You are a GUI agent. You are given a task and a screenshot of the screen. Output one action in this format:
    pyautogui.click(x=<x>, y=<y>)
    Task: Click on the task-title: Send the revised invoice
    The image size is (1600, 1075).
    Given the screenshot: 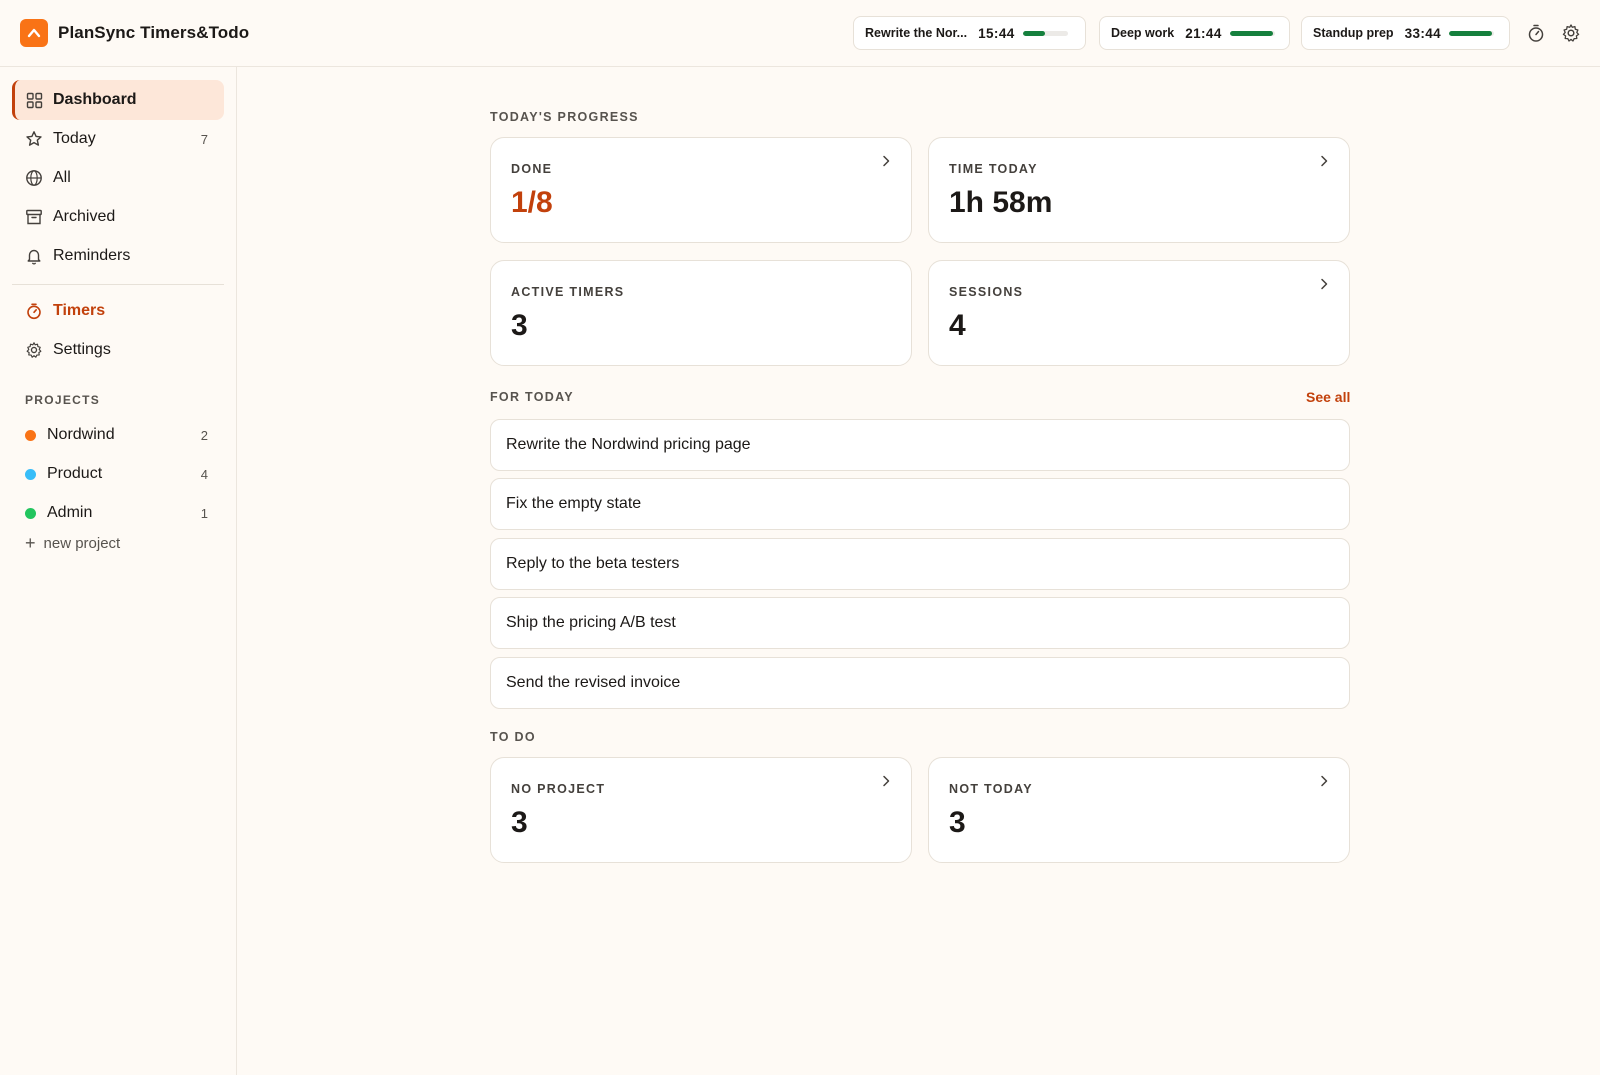 What is the action you would take?
    pyautogui.click(x=593, y=682)
    